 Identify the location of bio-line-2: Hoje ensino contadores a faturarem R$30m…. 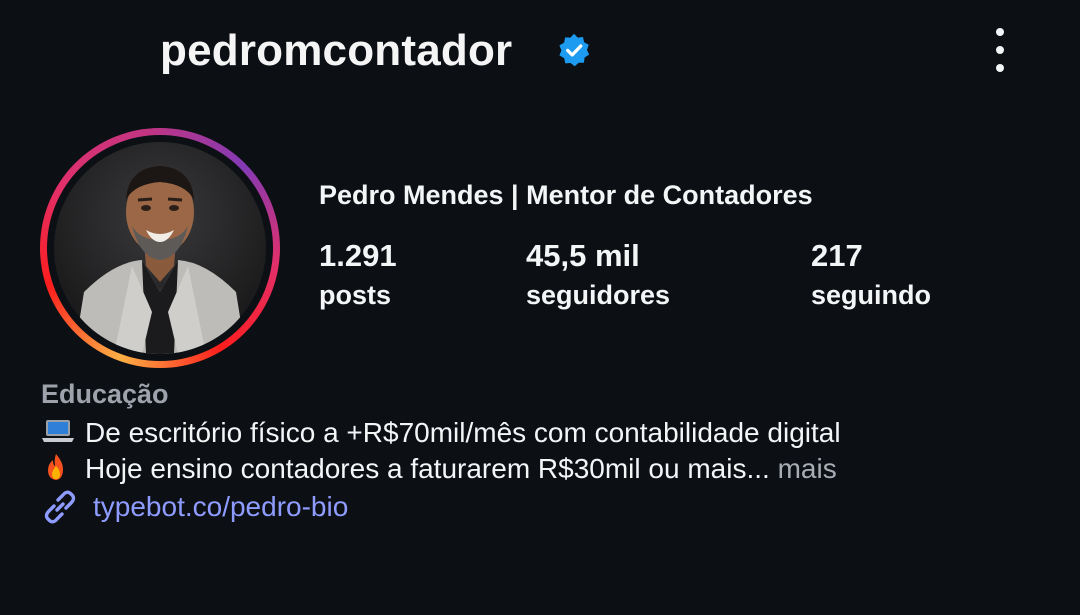
(439, 470).